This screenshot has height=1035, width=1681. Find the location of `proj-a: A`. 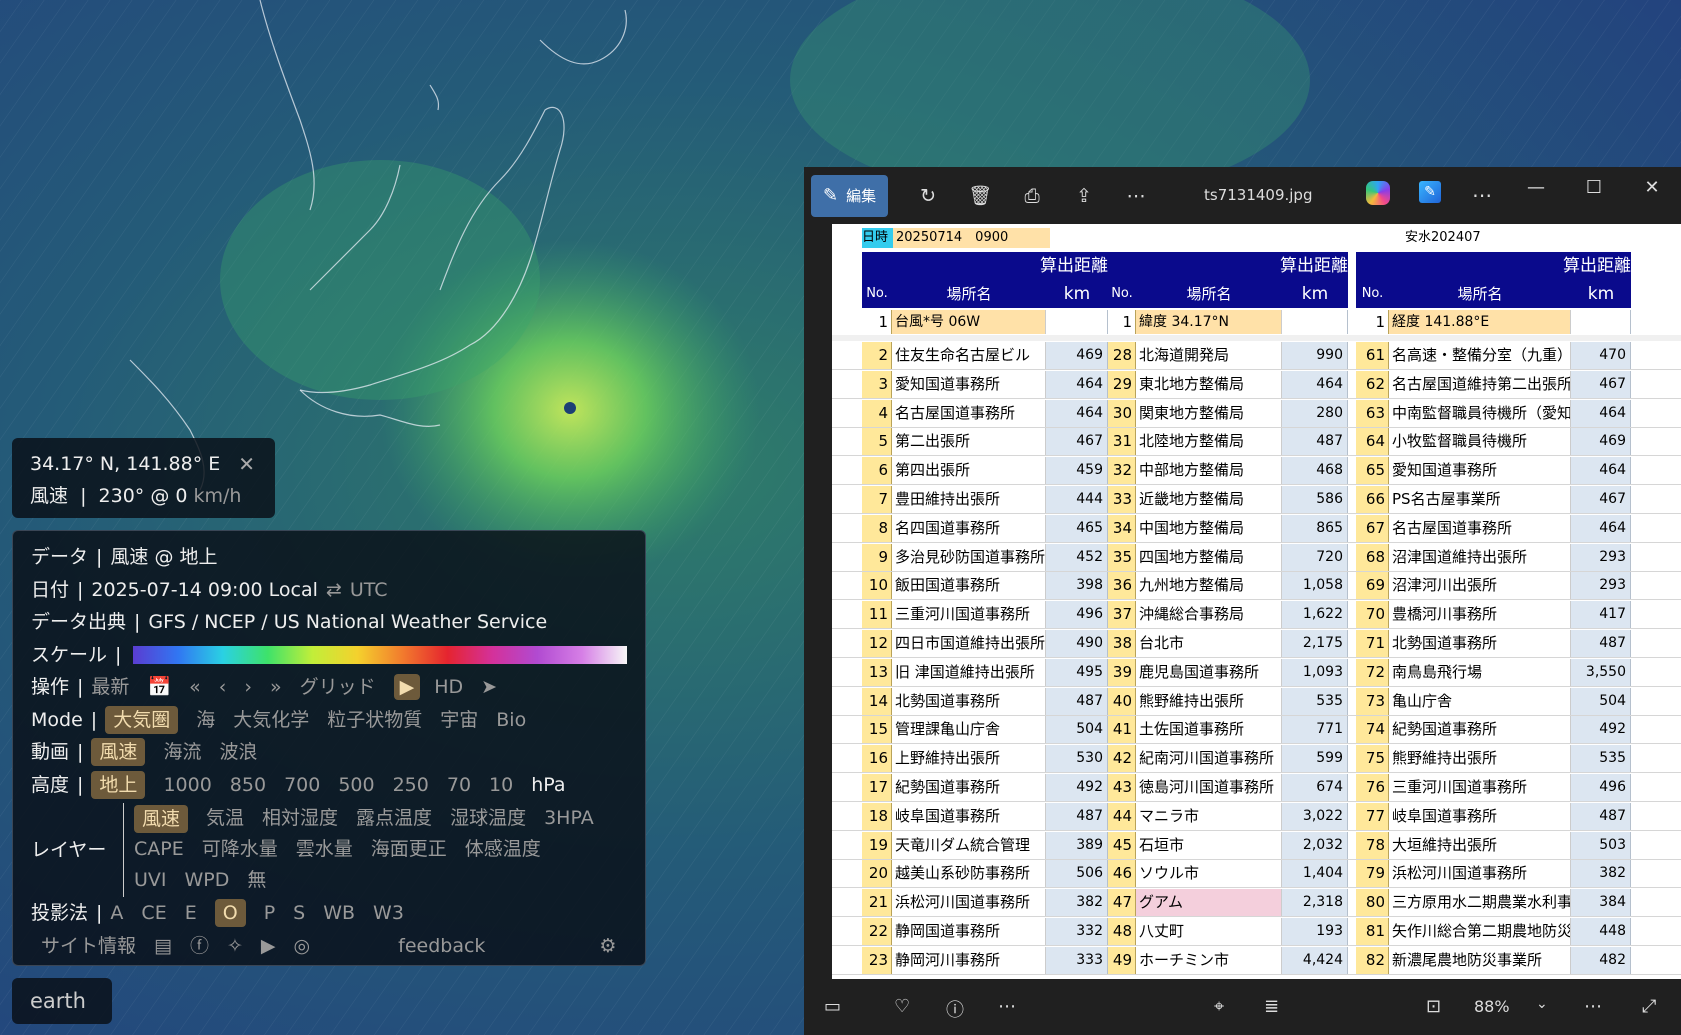

proj-a: A is located at coordinates (116, 913).